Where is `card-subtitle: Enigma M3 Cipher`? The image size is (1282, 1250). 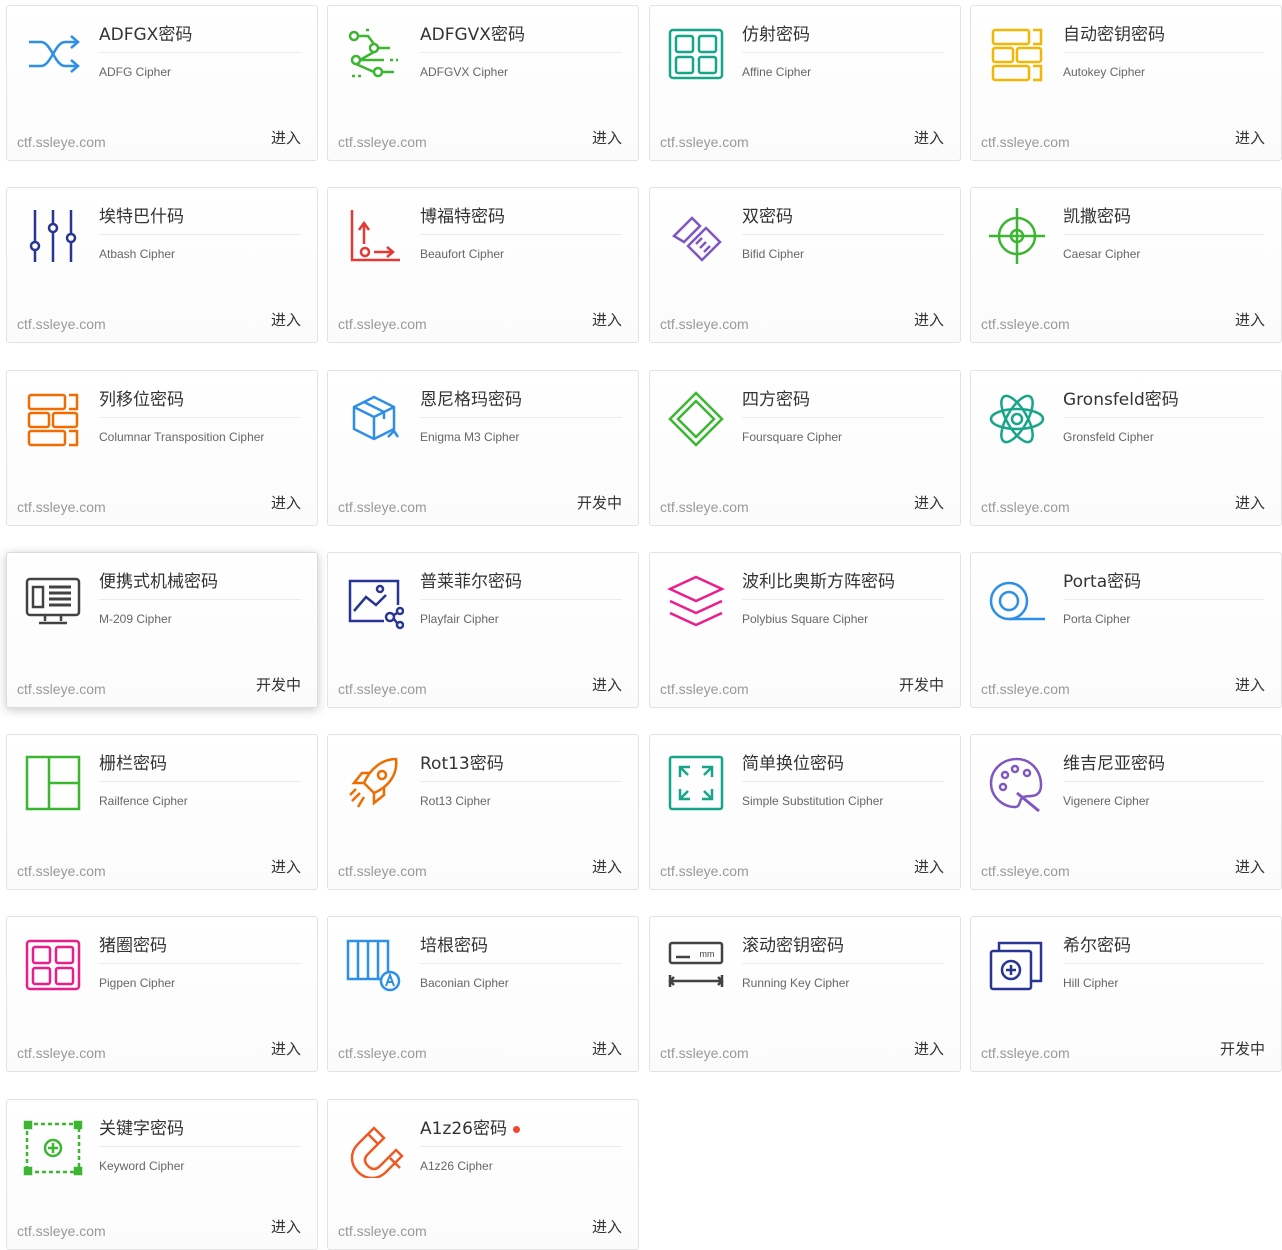
card-subtitle: Enigma M3 Cipher is located at coordinates (470, 437).